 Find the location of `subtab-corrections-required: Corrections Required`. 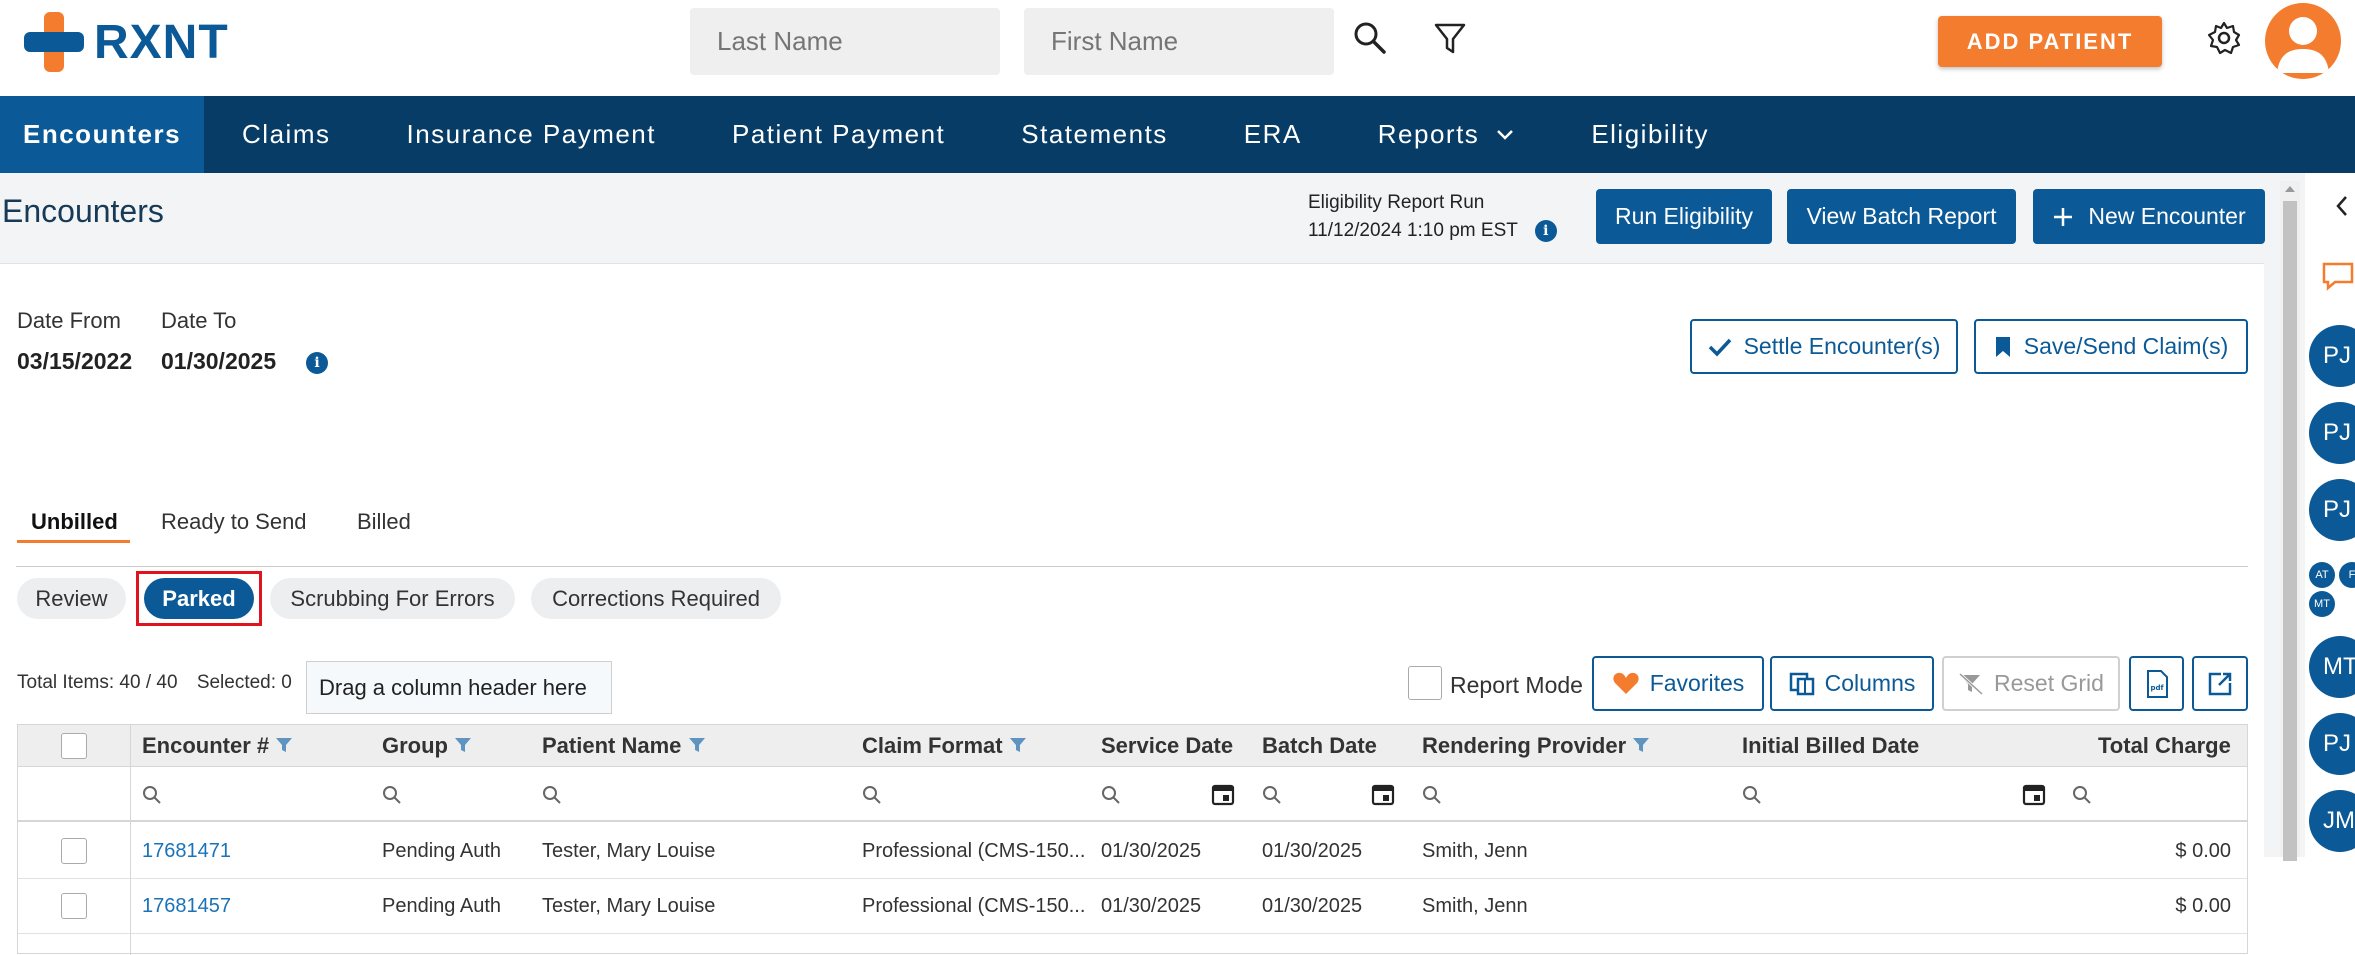

subtab-corrections-required: Corrections Required is located at coordinates (656, 598).